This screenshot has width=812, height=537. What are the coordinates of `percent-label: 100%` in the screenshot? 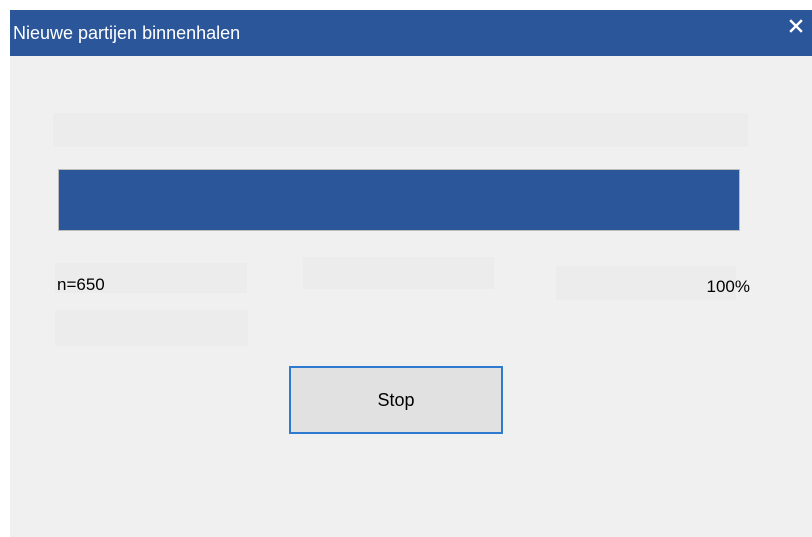 It's located at (728, 286).